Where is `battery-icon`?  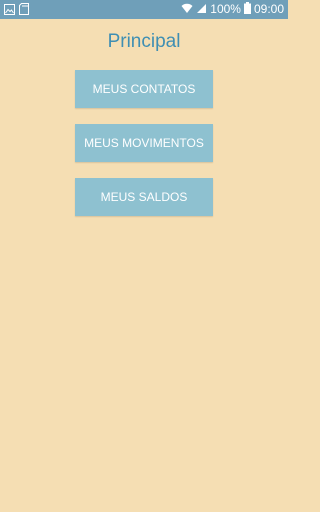 battery-icon is located at coordinates (247, 9).